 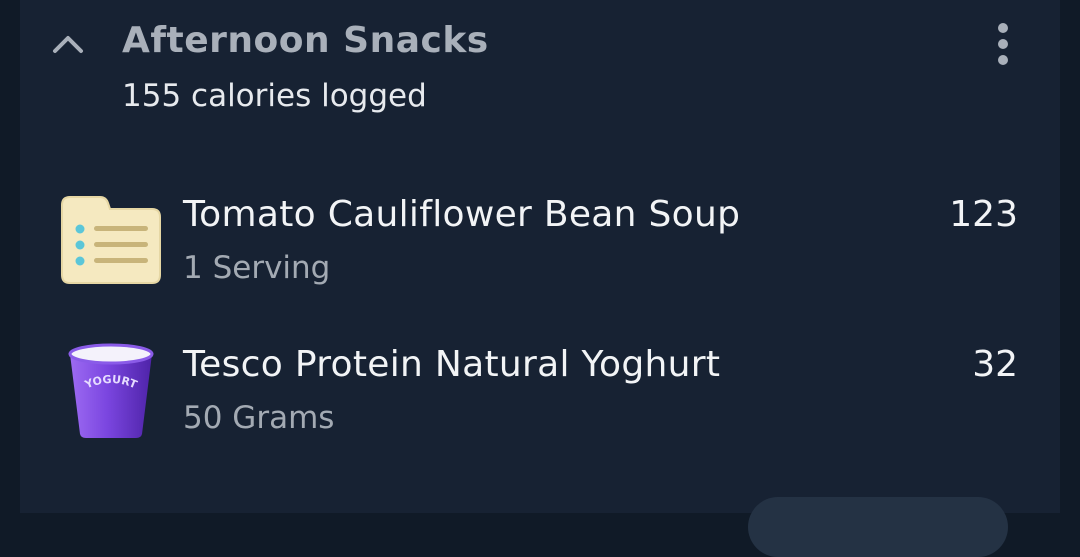 What do you see at coordinates (121, 392) in the screenshot?
I see `yoghurt-pot-icon: YOGURT` at bounding box center [121, 392].